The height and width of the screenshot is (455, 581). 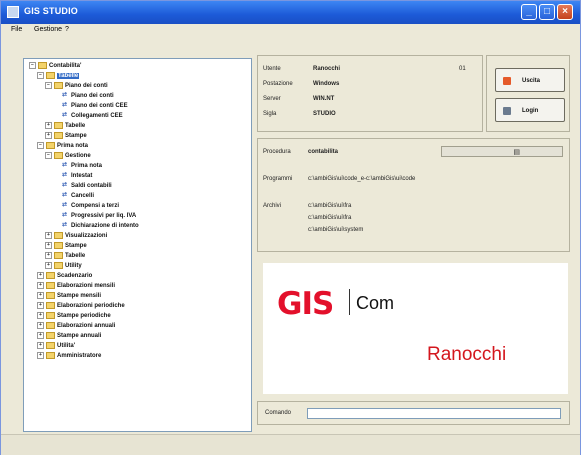 What do you see at coordinates (68, 156) in the screenshot?
I see `tree-node: − Gestione` at bounding box center [68, 156].